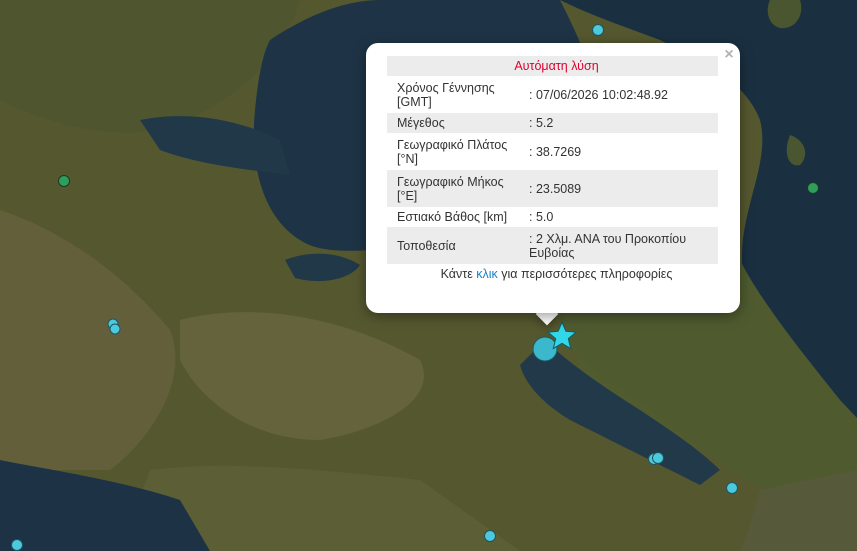 The width and height of the screenshot is (857, 551). What do you see at coordinates (458, 274) in the screenshot?
I see `footer-text-before: Κάντε` at bounding box center [458, 274].